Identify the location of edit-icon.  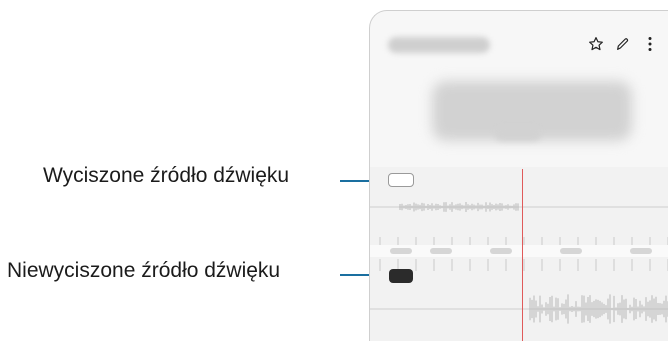
(623, 44).